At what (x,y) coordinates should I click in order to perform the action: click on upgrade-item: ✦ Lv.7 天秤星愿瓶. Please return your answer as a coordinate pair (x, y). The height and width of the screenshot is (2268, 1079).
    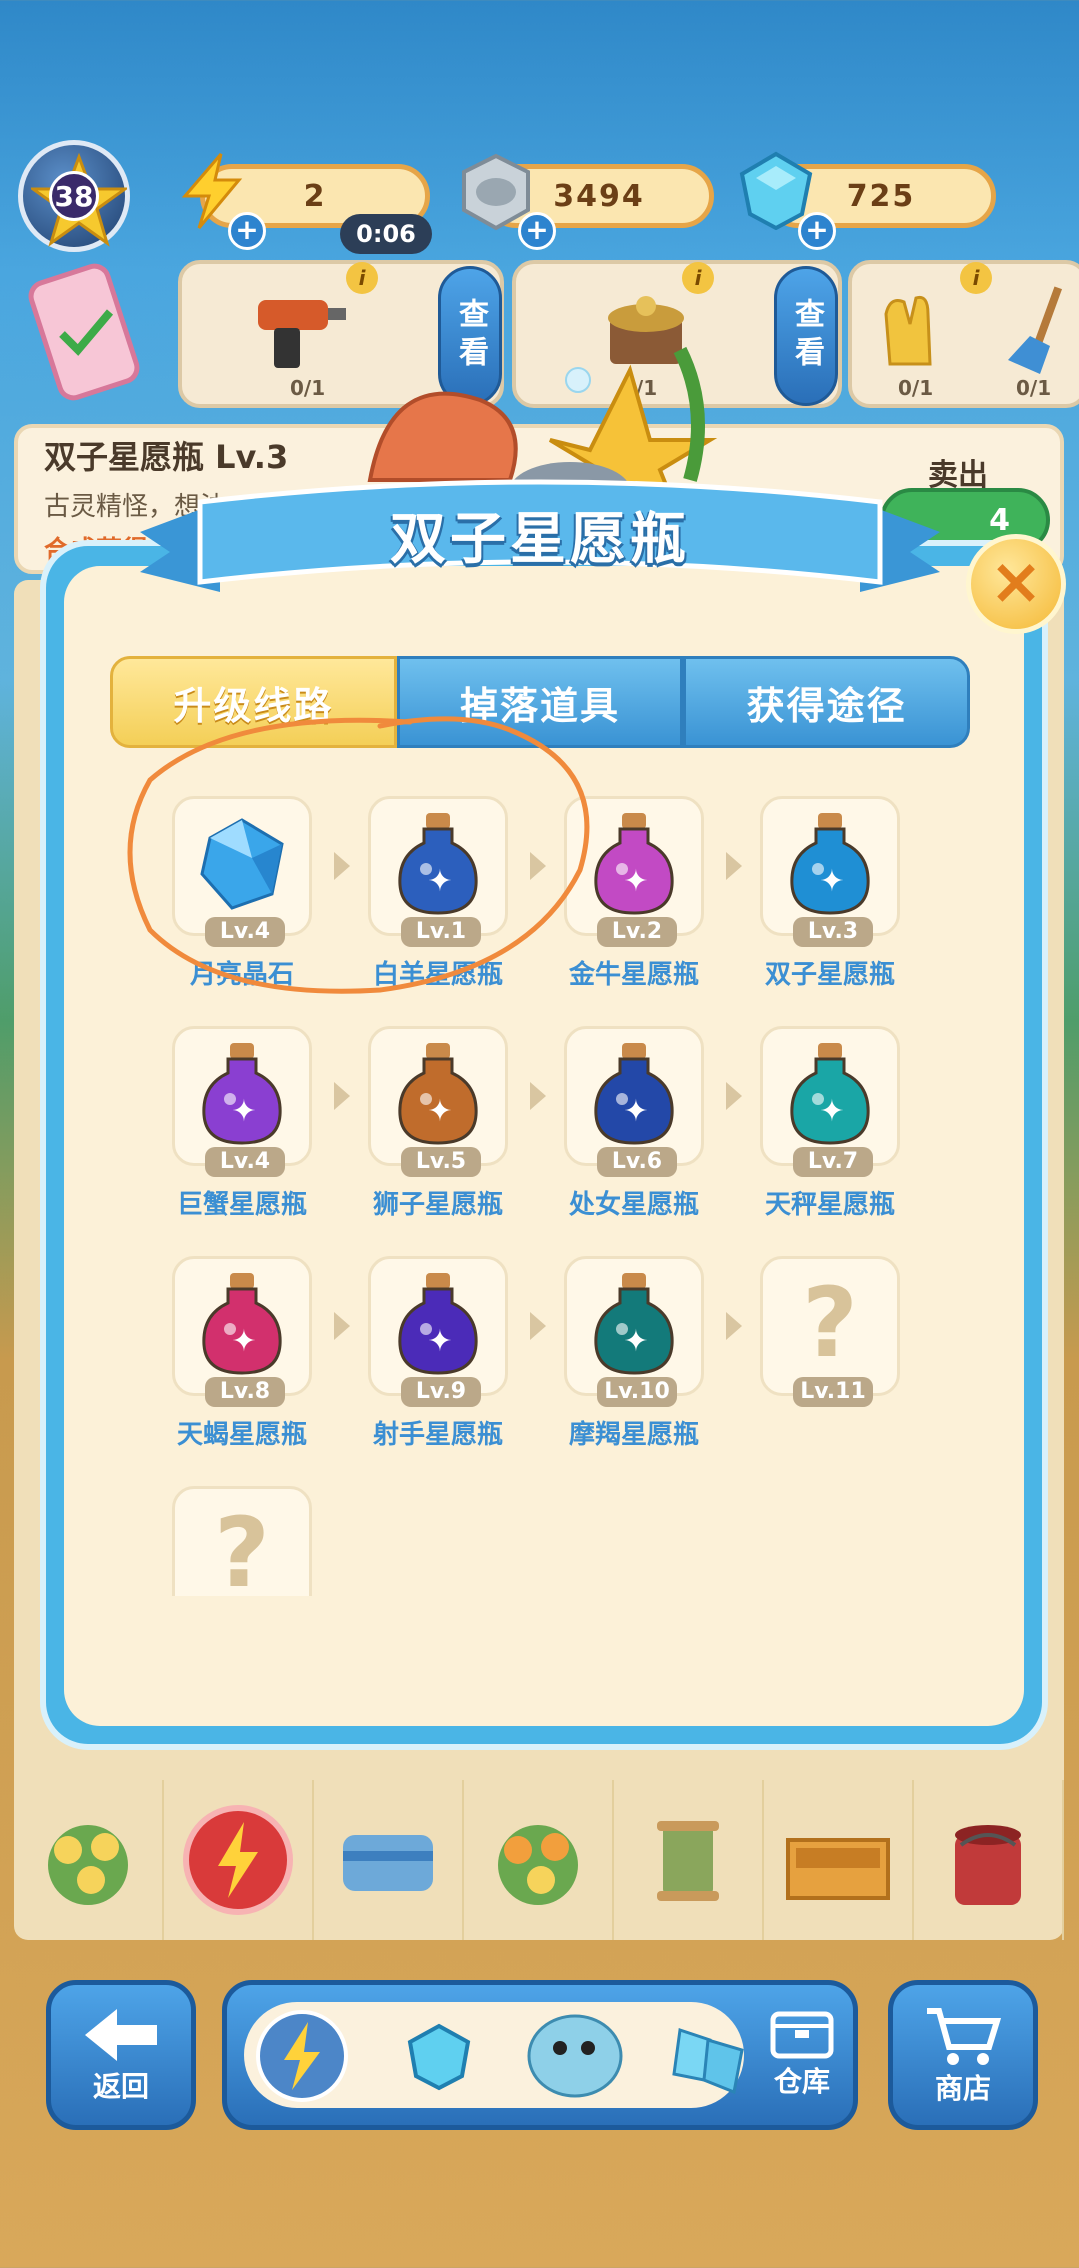
    Looking at the image, I should click on (830, 1123).